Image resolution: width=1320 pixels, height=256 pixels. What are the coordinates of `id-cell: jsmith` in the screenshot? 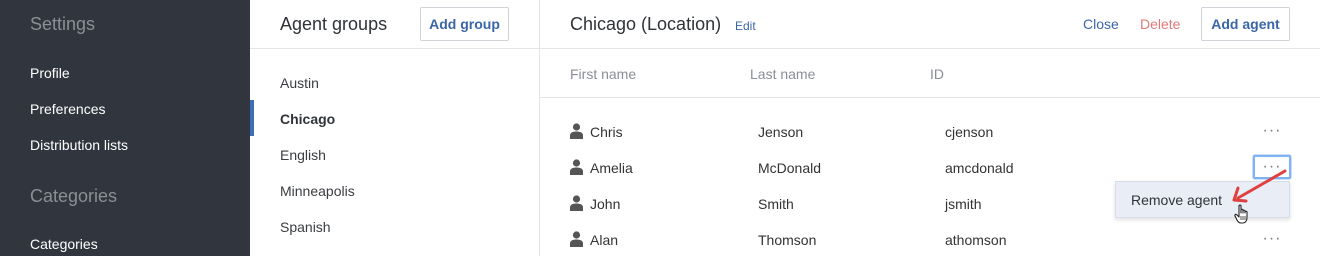 It's located at (963, 204).